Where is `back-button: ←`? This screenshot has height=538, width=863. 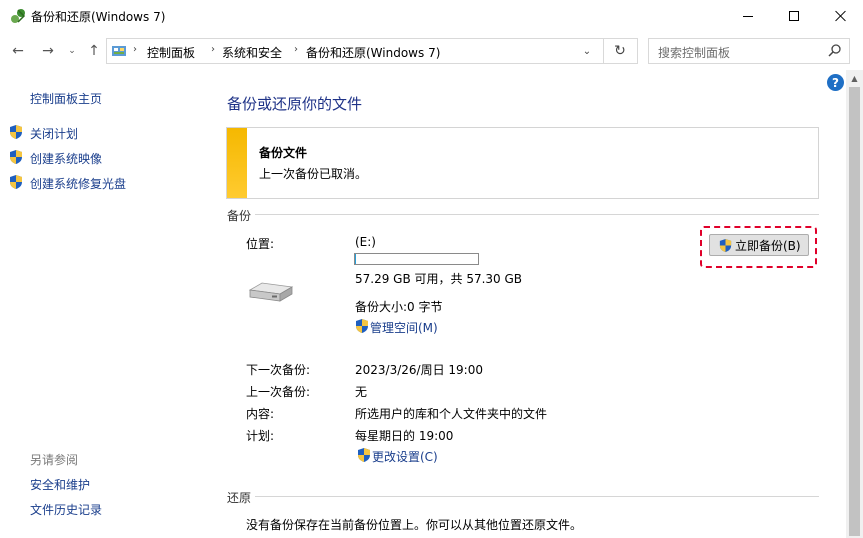
back-button: ← is located at coordinates (18, 51).